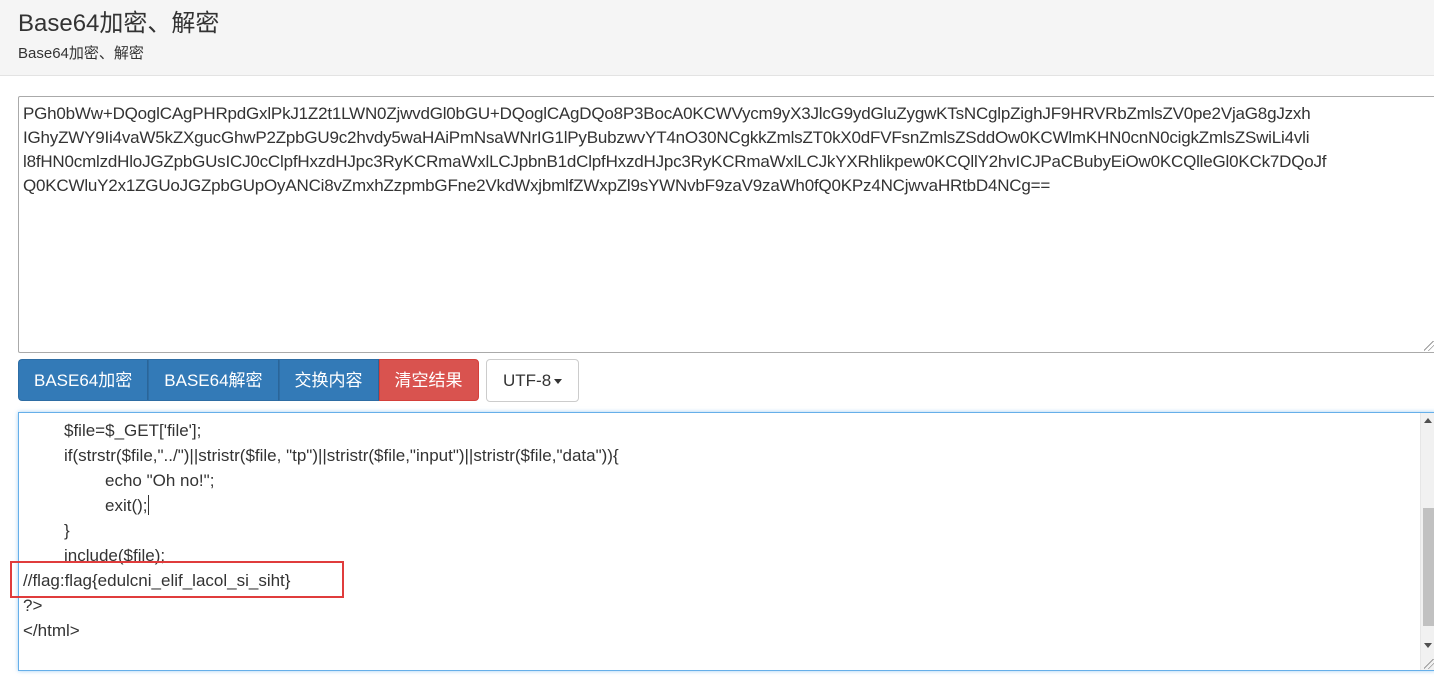 This screenshot has height=678, width=1434. I want to click on base64-encode-button: BASE64加密, so click(83, 380).